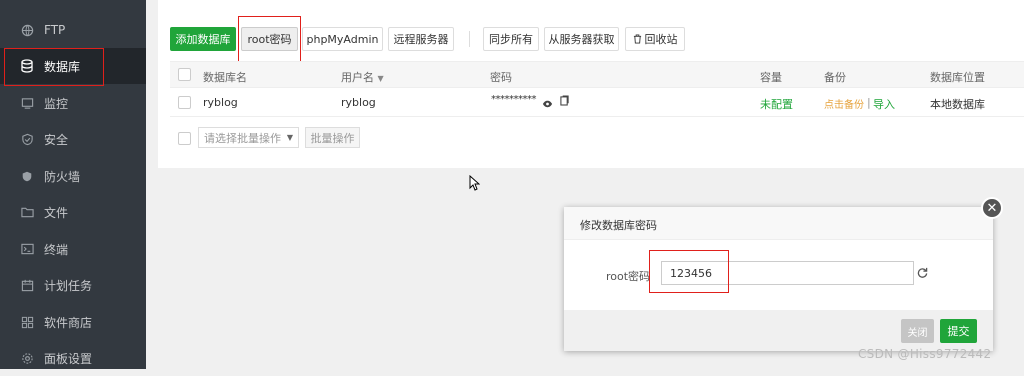  I want to click on copy-icon, so click(564, 102).